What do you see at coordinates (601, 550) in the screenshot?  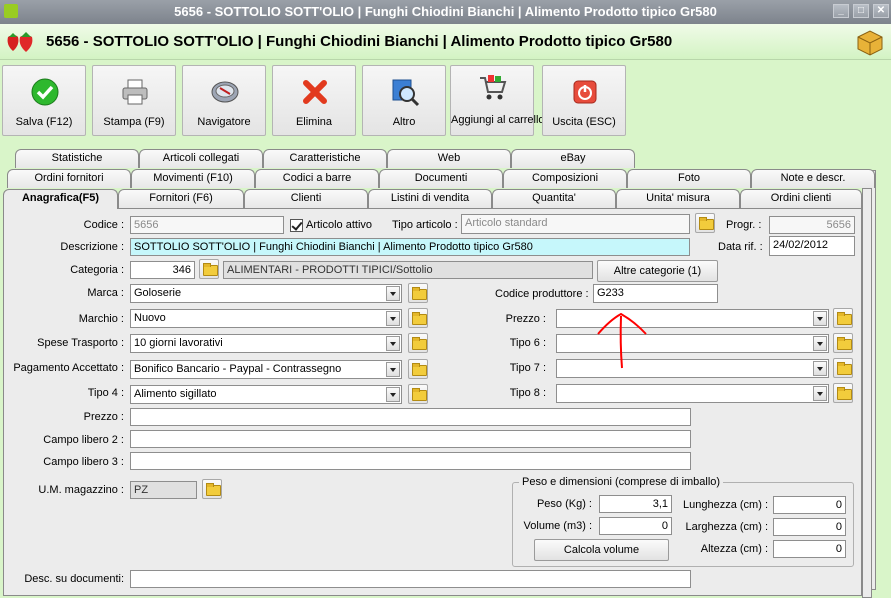 I see `calcola-volume-button: Calcola volume` at bounding box center [601, 550].